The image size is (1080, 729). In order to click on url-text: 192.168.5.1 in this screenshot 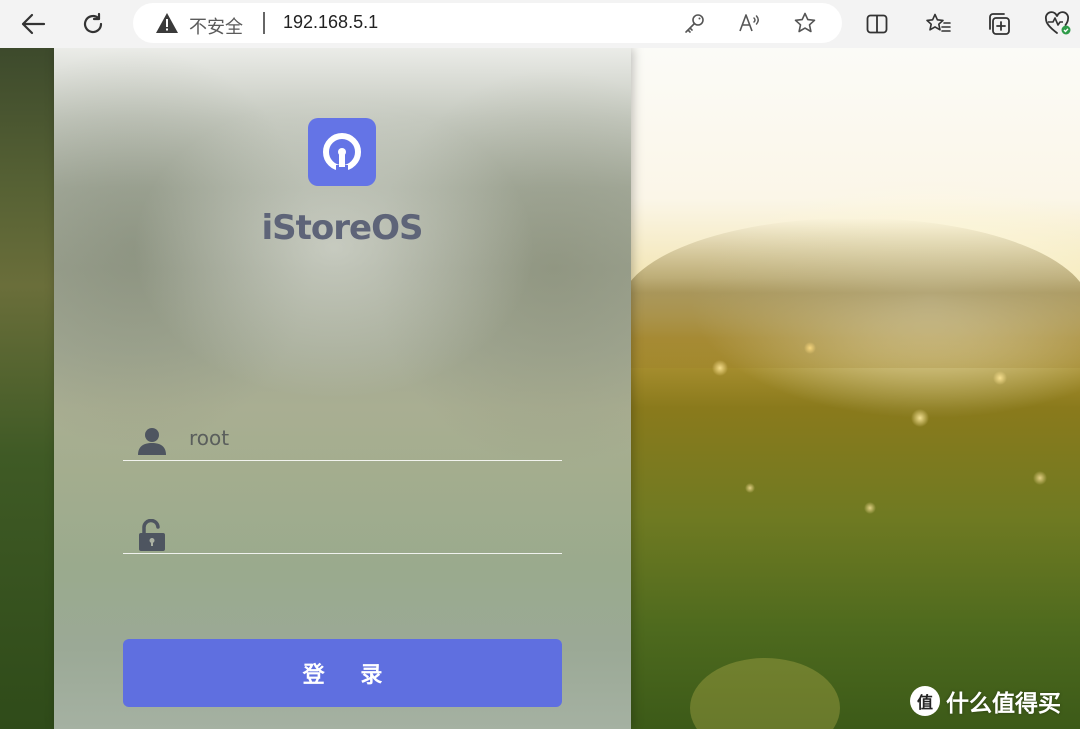, I will do `click(330, 22)`.